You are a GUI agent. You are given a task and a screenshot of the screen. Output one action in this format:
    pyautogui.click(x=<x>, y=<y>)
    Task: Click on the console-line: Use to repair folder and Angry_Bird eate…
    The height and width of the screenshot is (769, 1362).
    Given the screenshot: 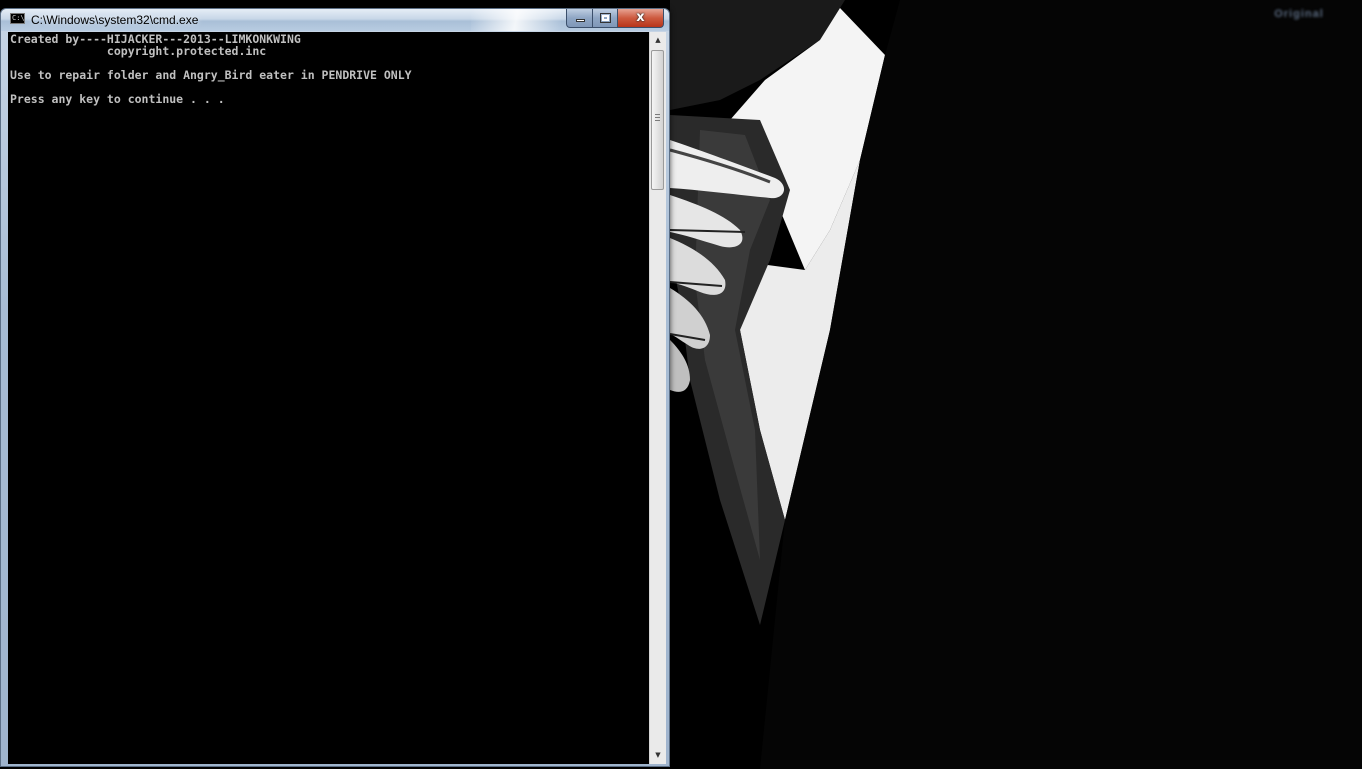 What is the action you would take?
    pyautogui.click(x=211, y=75)
    